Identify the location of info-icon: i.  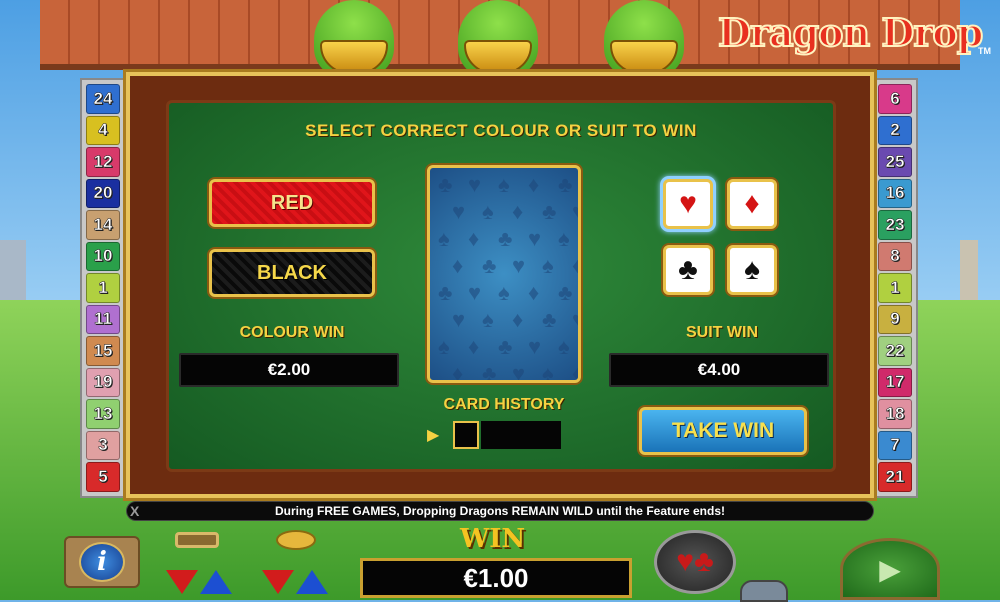
(102, 562).